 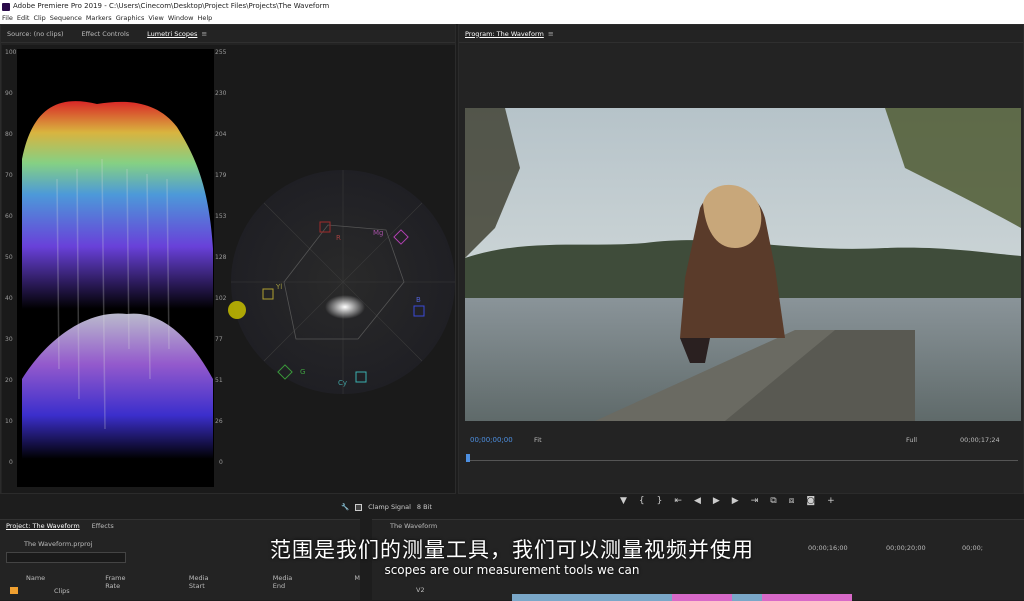 What do you see at coordinates (773, 501) in the screenshot?
I see `insert-icon: ⧉` at bounding box center [773, 501].